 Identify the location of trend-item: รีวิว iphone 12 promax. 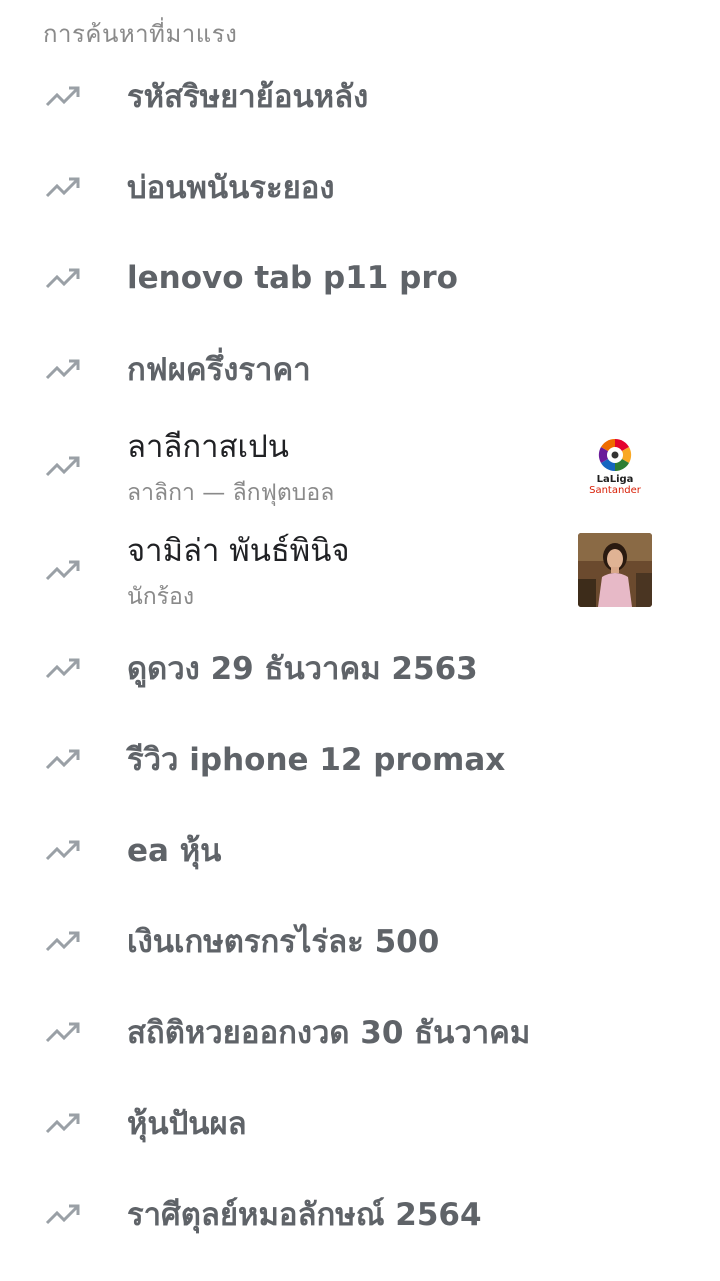
(360, 758).